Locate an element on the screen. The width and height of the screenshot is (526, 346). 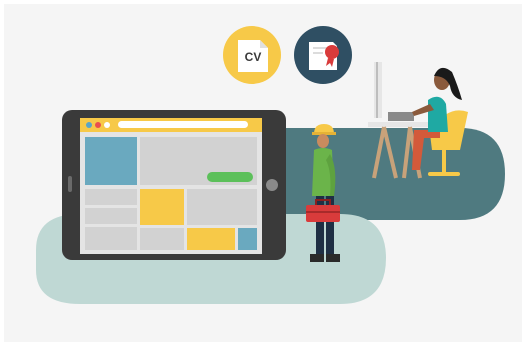
cv-label: CV is located at coordinates (253, 57).